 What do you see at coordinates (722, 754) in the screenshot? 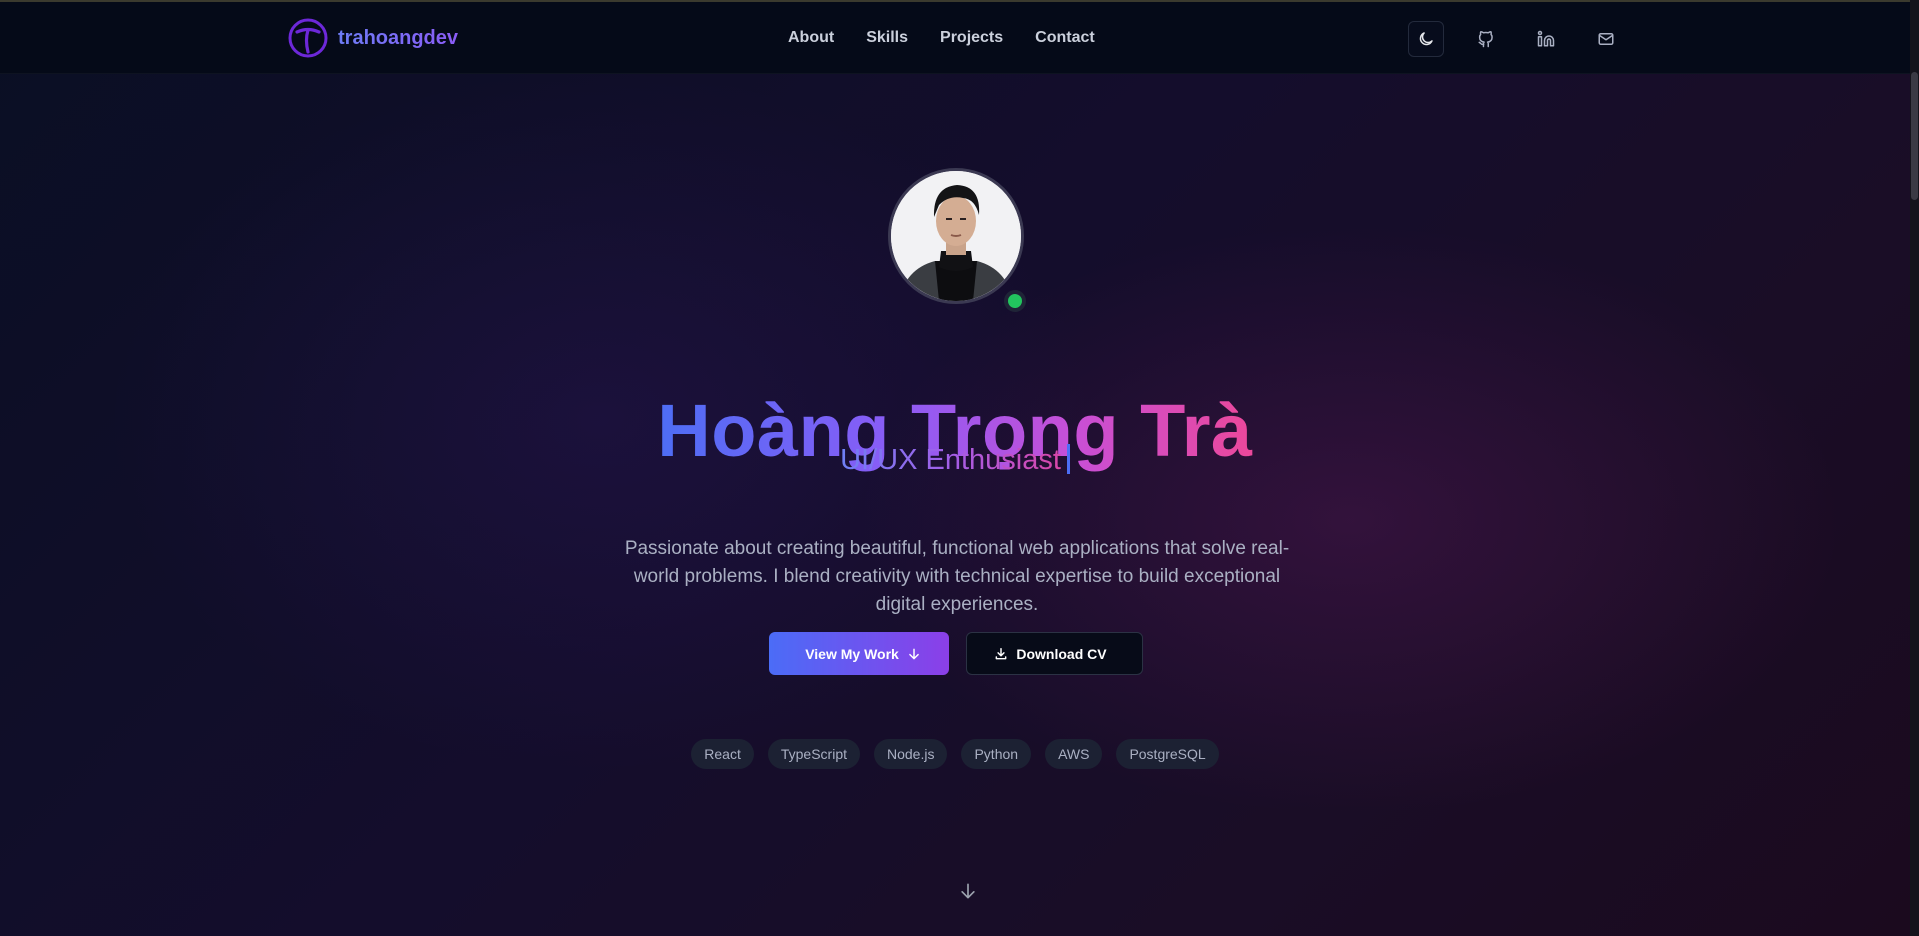
I see `tech-tag: React` at bounding box center [722, 754].